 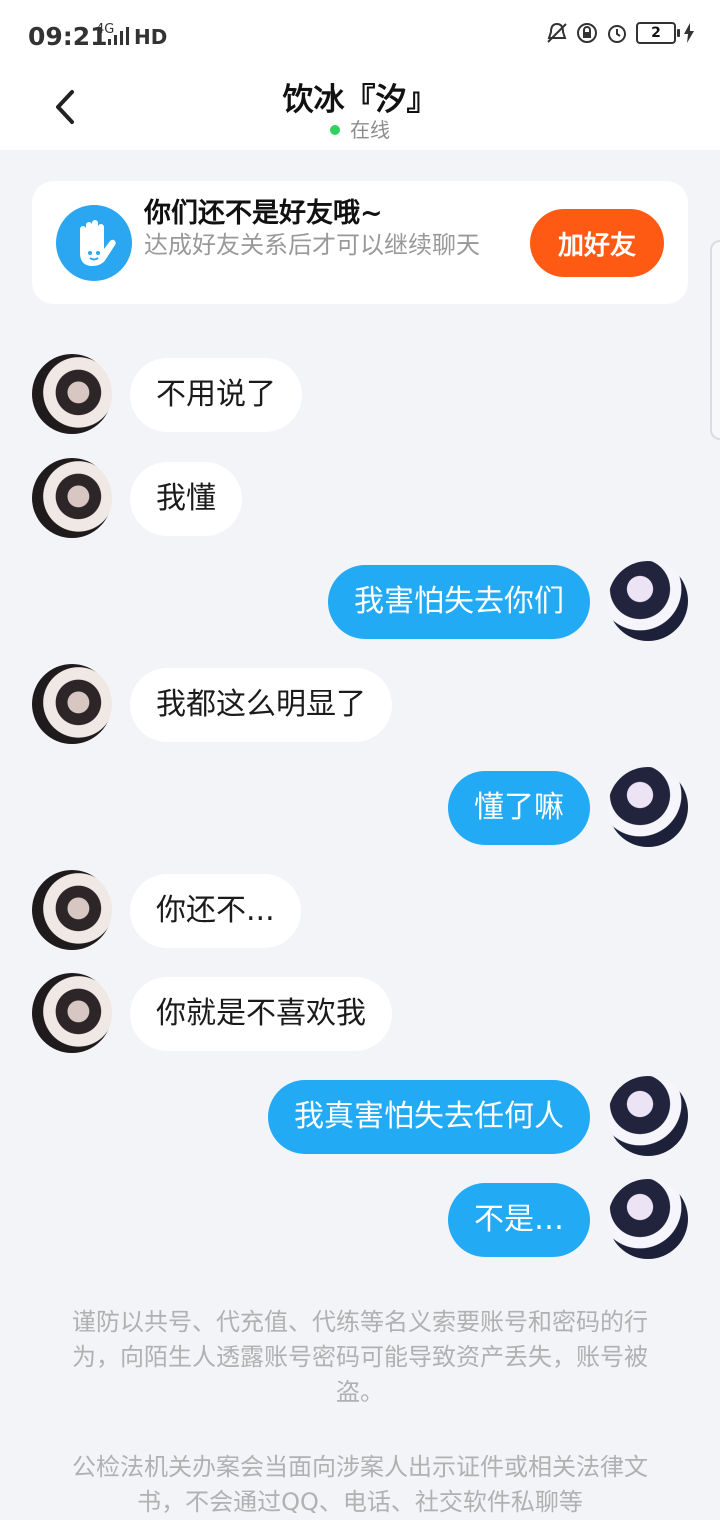 What do you see at coordinates (429, 1117) in the screenshot?
I see `outgoing-message-bubble: 我真害怕失去任何人` at bounding box center [429, 1117].